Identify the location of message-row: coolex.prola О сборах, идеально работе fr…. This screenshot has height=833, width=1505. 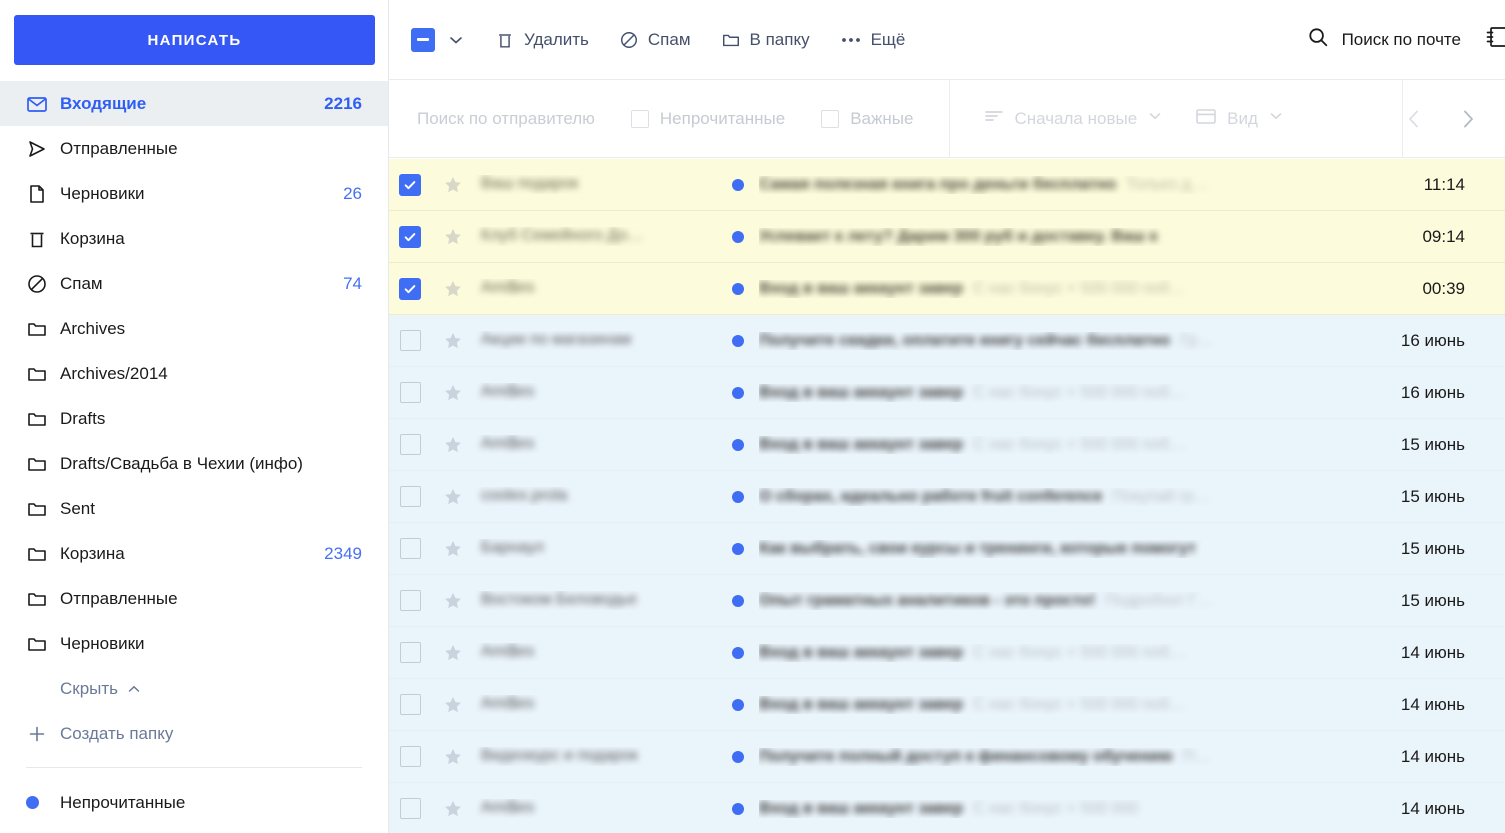
(947, 497).